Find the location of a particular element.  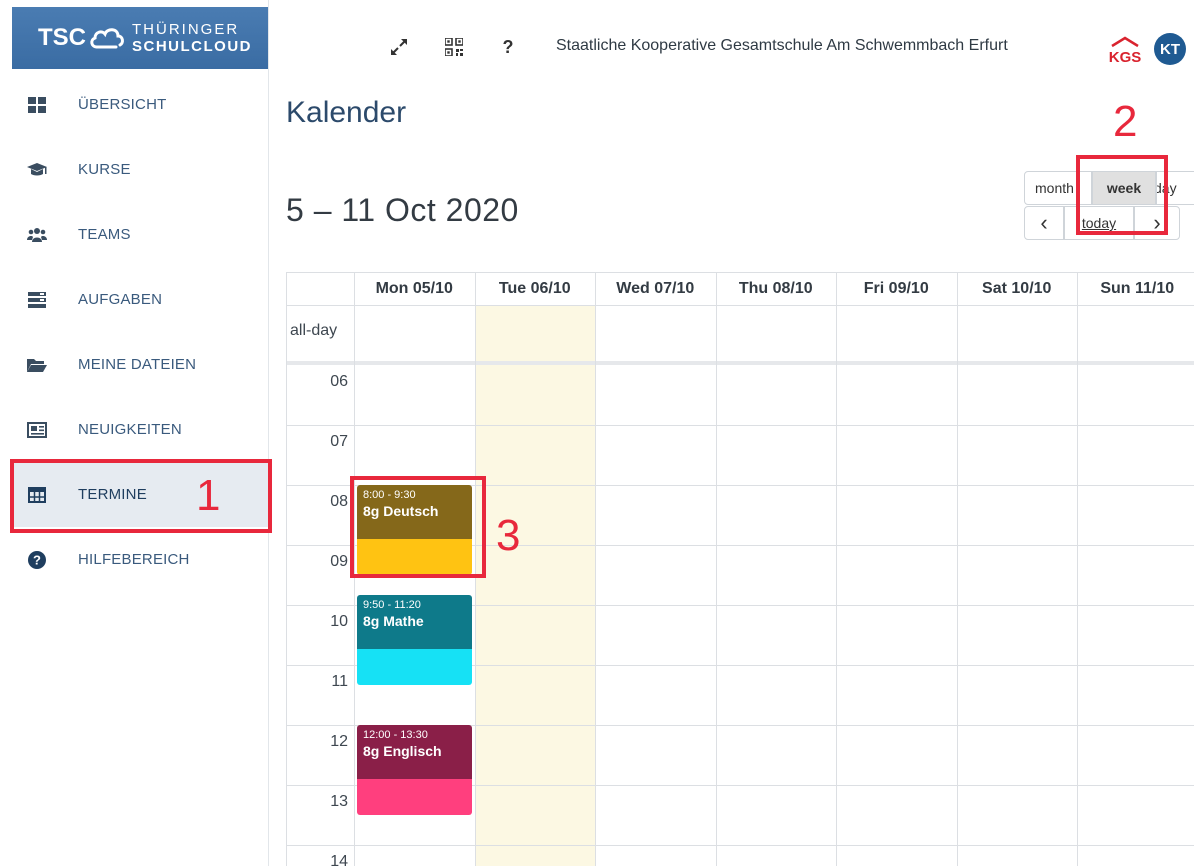

date-range-title: 5 – 11 Oct 2020 is located at coordinates (402, 210).